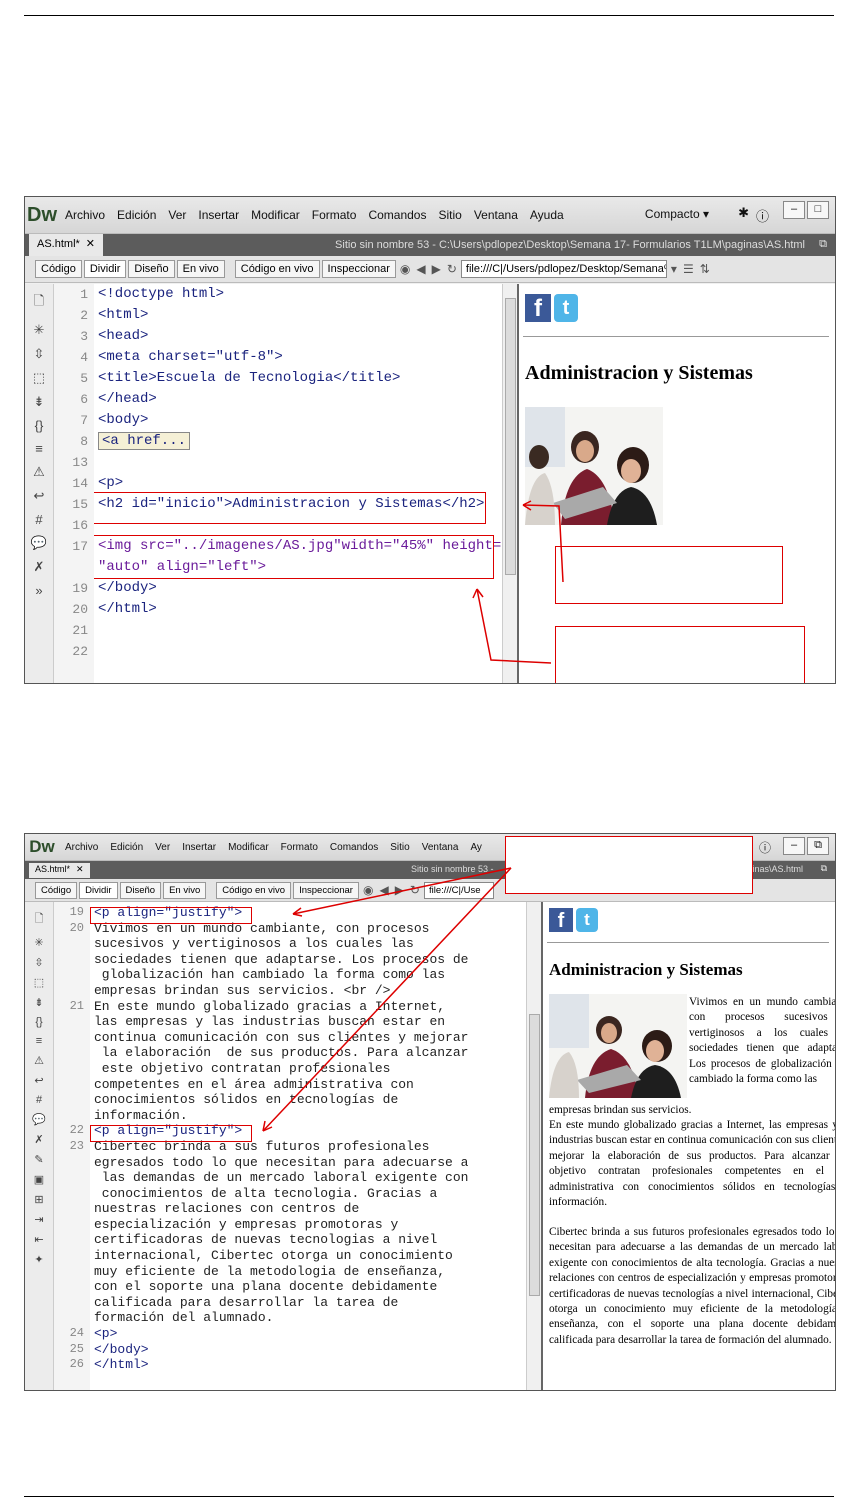 This screenshot has width=857, height=1512. I want to click on arrow-to-p2, so click(387, 999).